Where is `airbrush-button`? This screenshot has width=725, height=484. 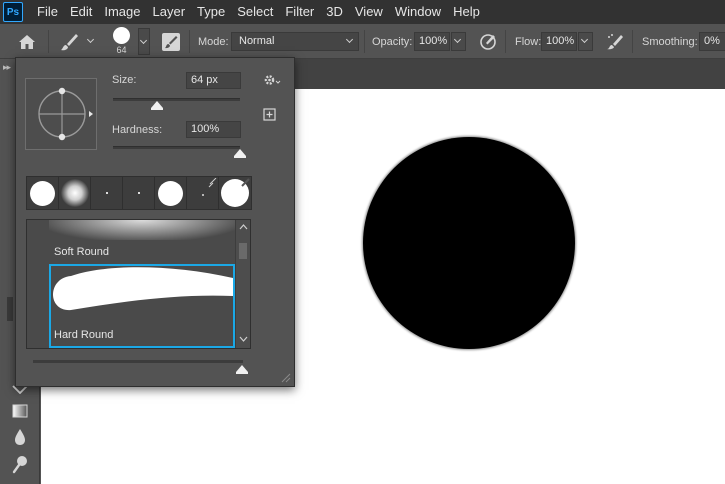
airbrush-button is located at coordinates (615, 41).